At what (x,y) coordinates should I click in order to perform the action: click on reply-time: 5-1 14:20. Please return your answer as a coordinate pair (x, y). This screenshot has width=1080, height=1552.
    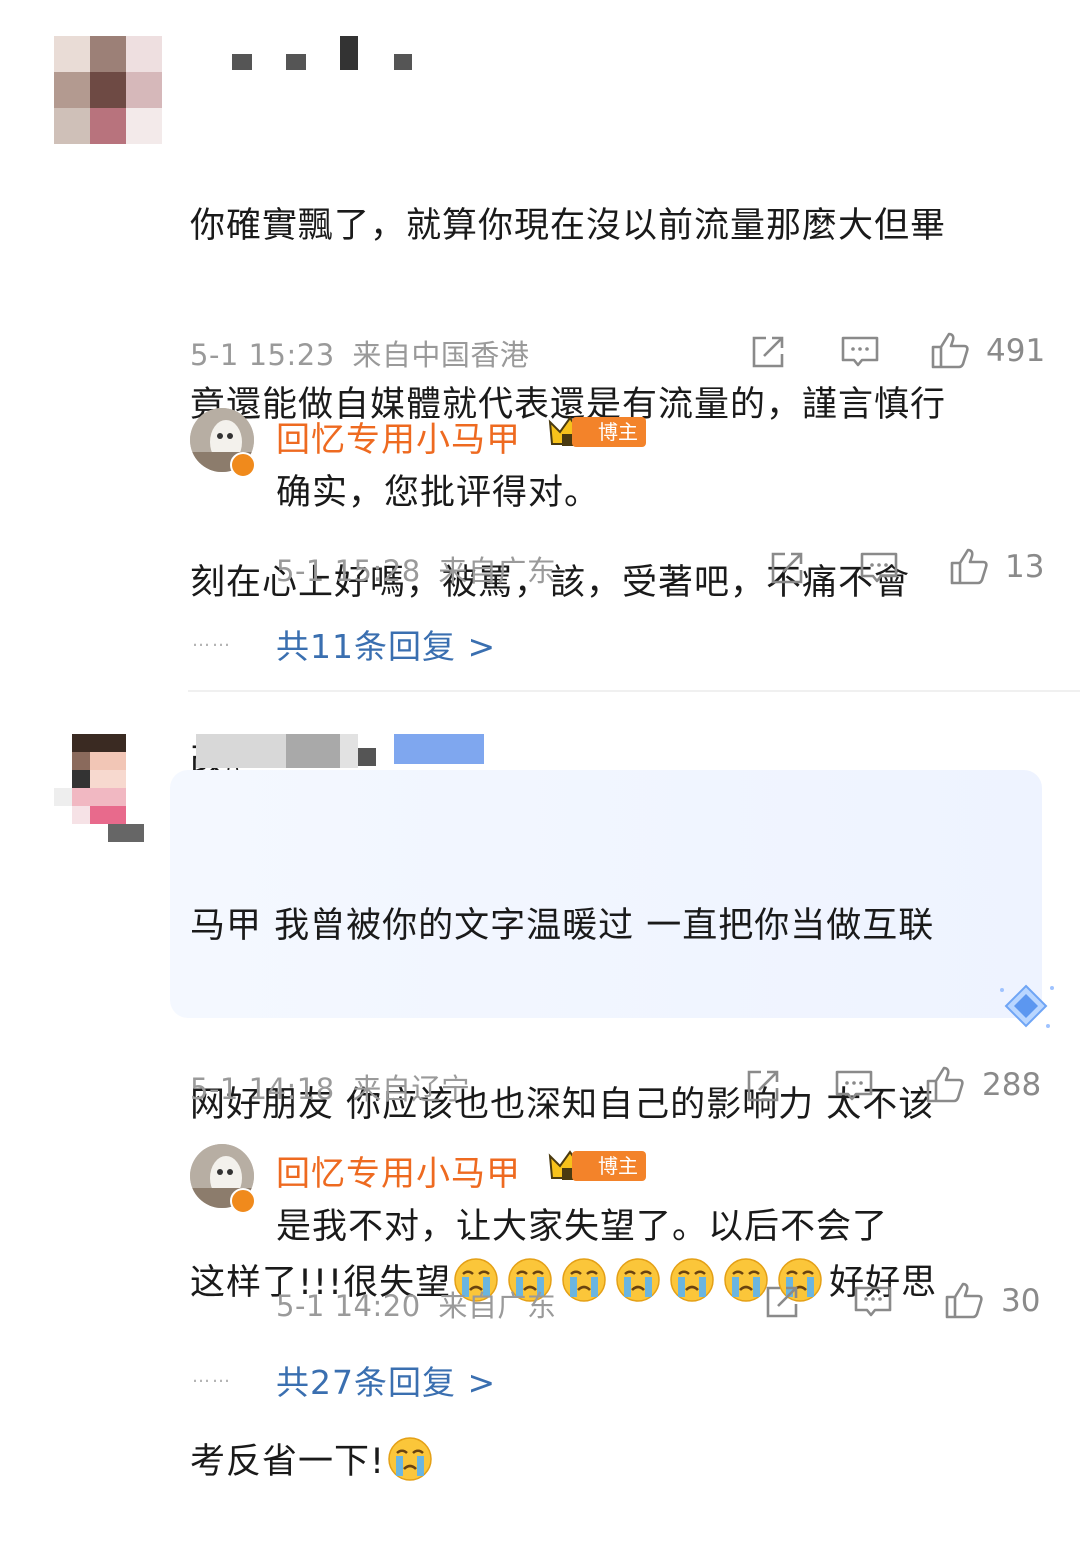
    Looking at the image, I should click on (348, 1306).